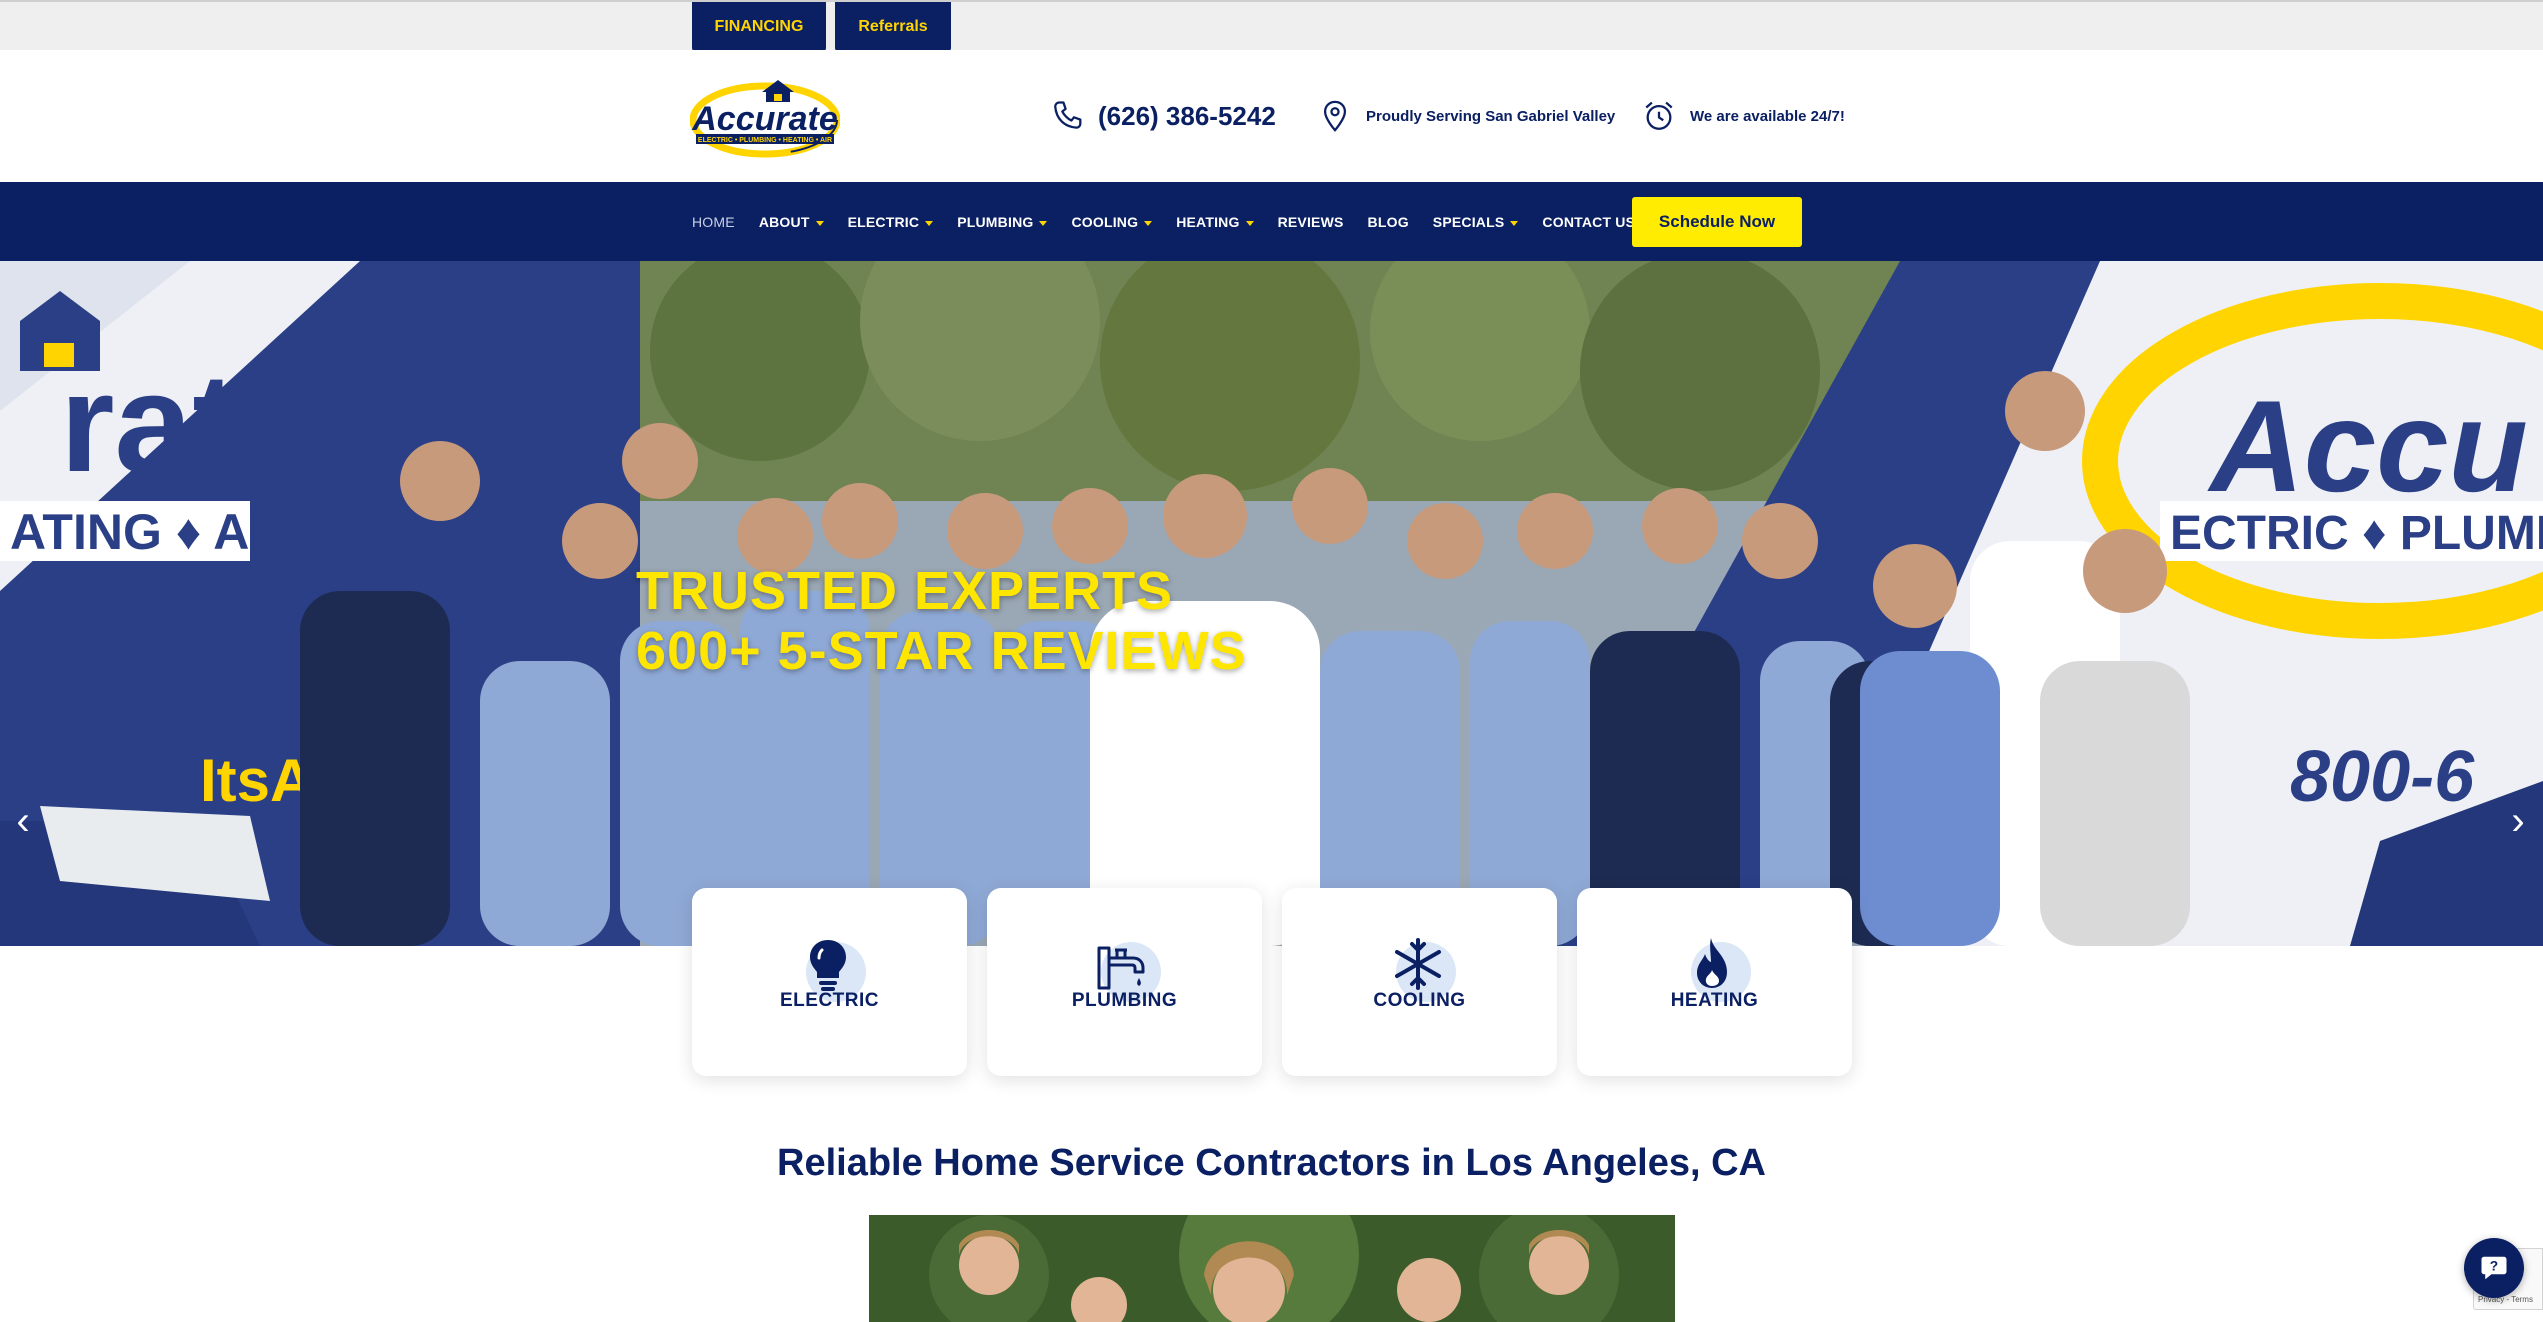 The image size is (2543, 1322). Describe the element at coordinates (1124, 1000) in the screenshot. I see `service-label: PLUMBING` at that location.